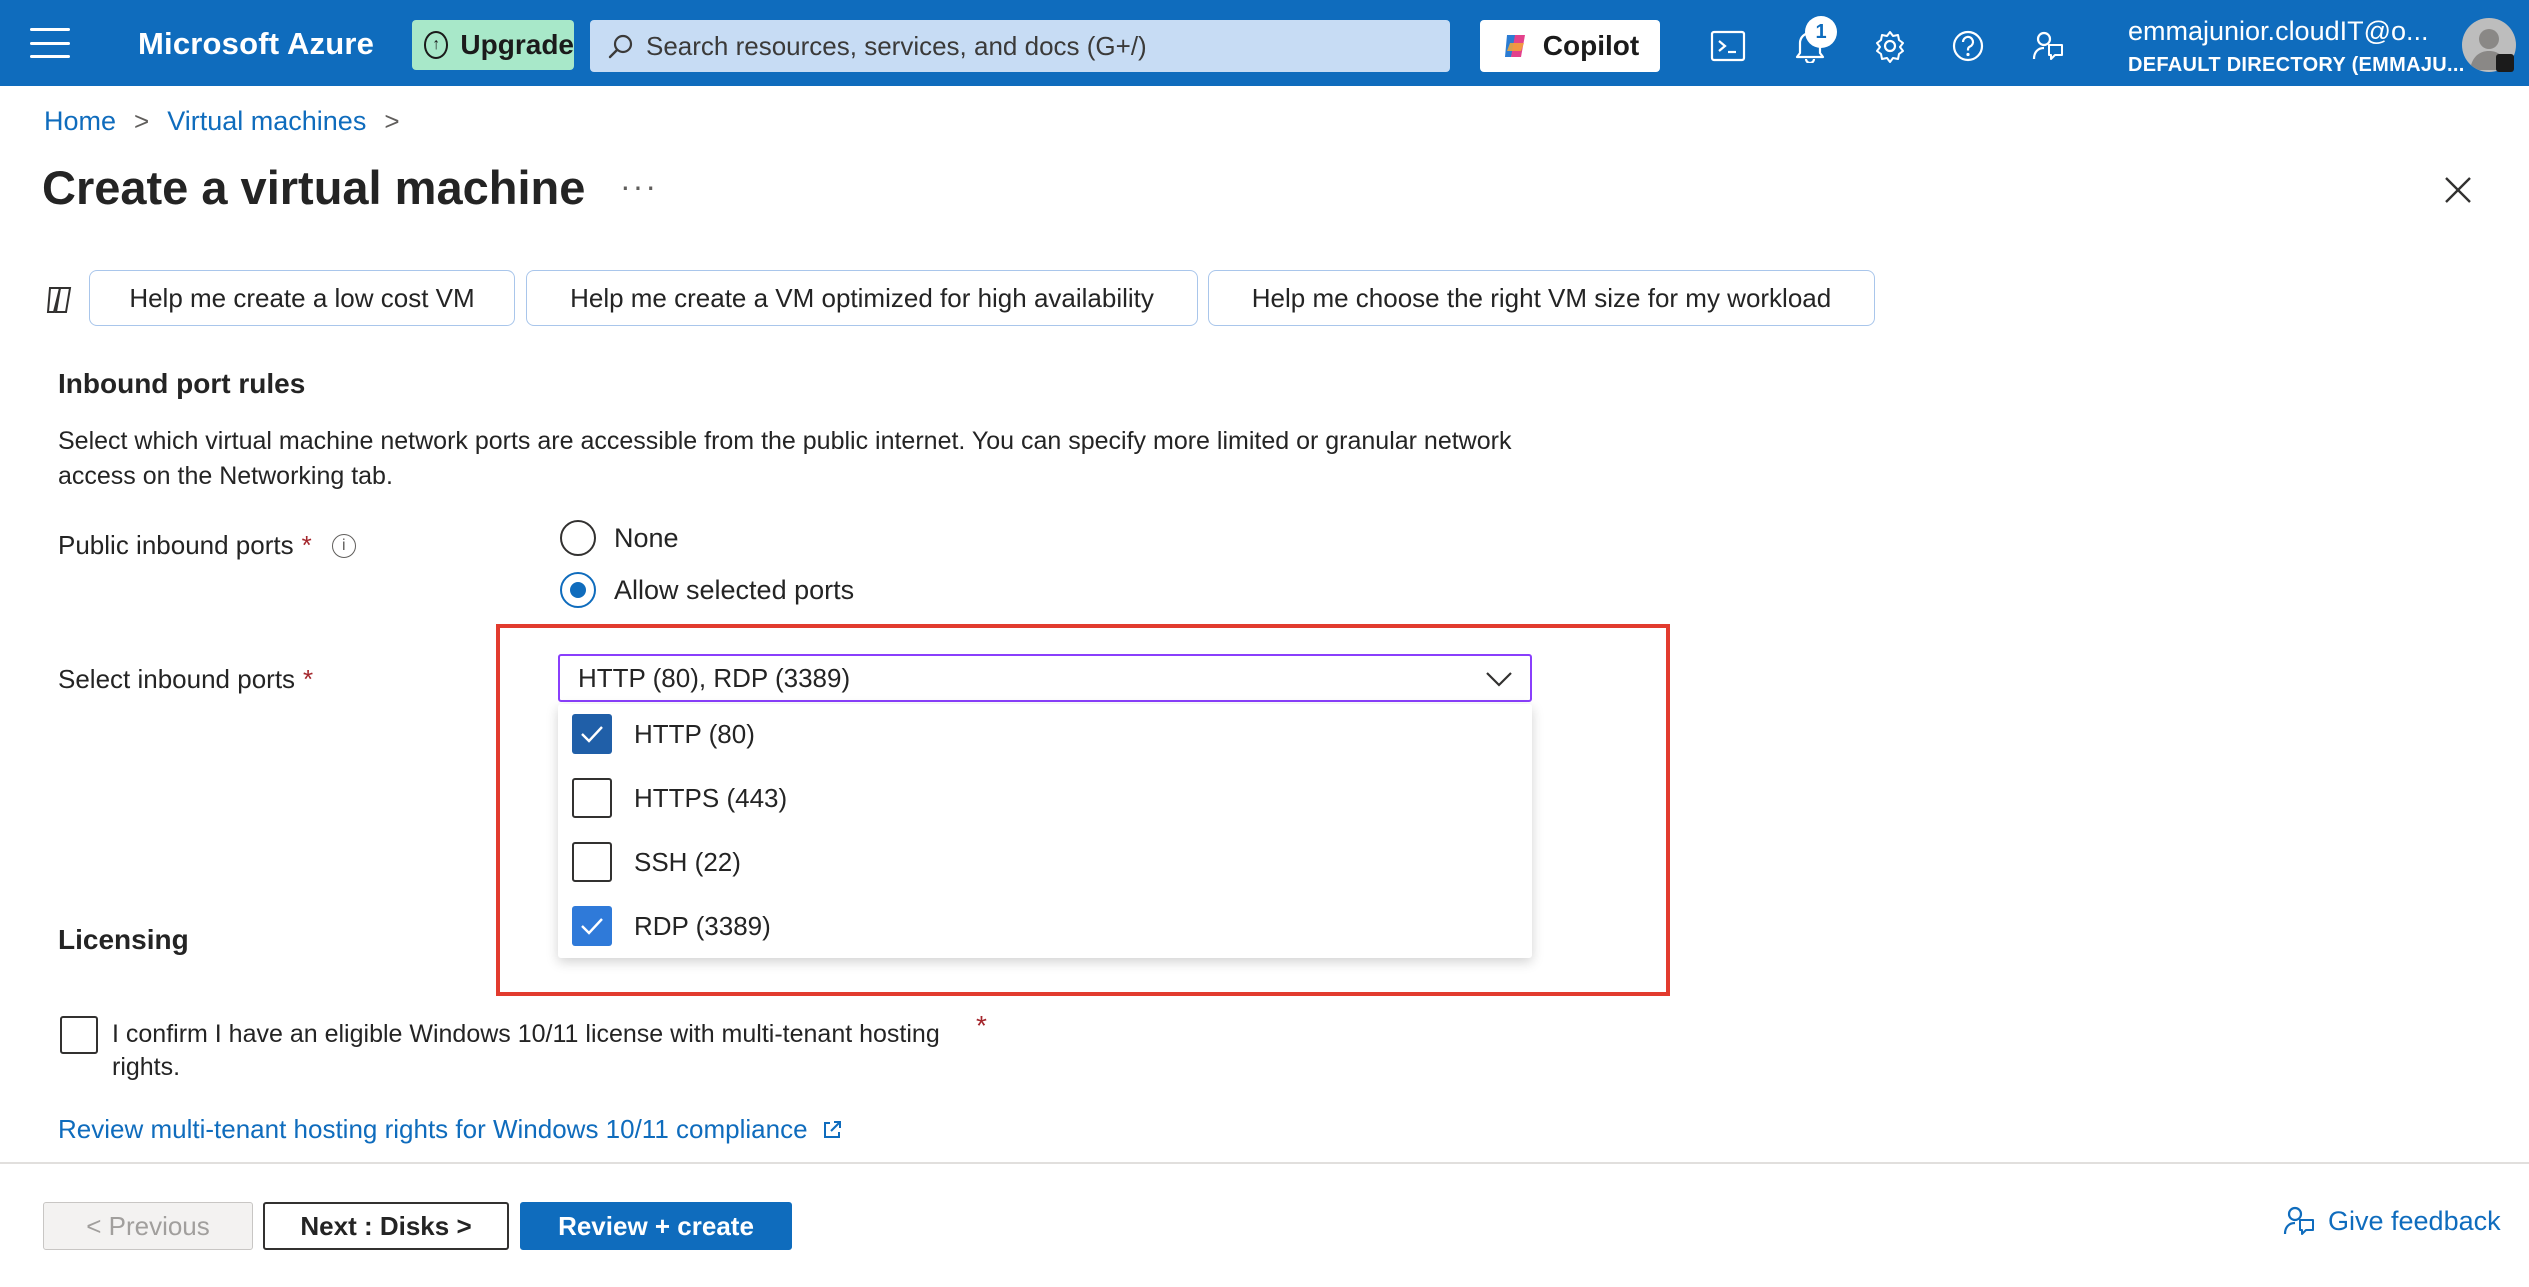  What do you see at coordinates (1499, 679) in the screenshot?
I see `chevron-down-icon` at bounding box center [1499, 679].